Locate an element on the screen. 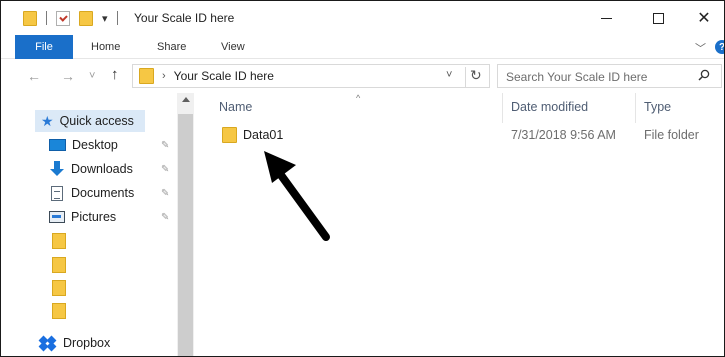 This screenshot has width=725, height=357. file-date-modified: 7/31/2018 9:56 AM is located at coordinates (563, 135).